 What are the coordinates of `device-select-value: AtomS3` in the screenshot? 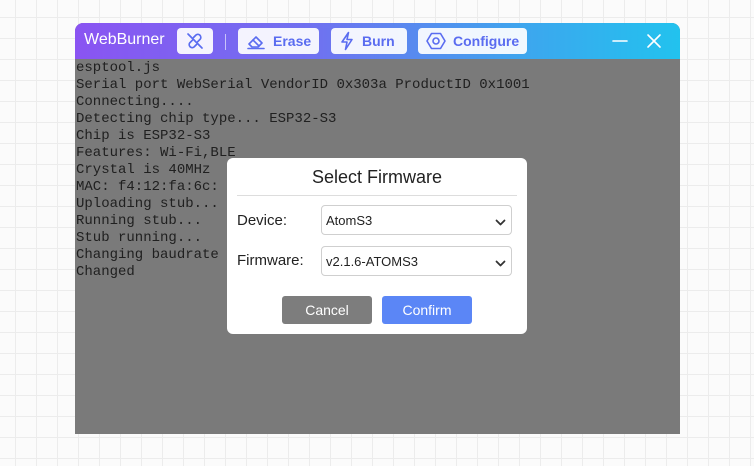 It's located at (349, 220).